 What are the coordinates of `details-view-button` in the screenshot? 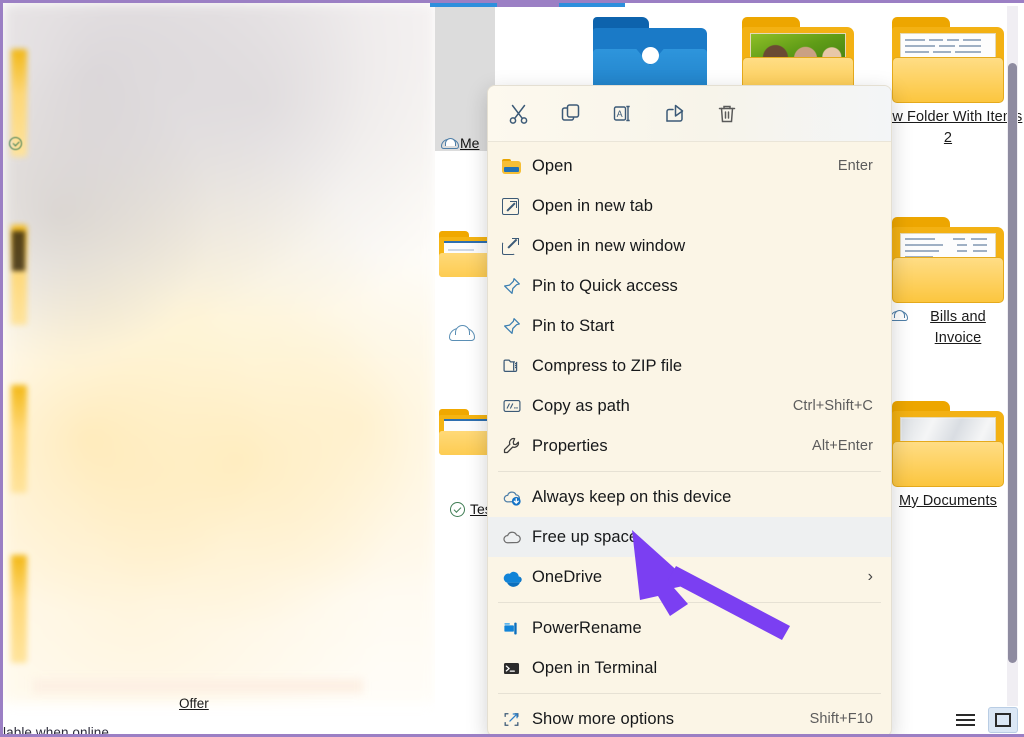 It's located at (965, 720).